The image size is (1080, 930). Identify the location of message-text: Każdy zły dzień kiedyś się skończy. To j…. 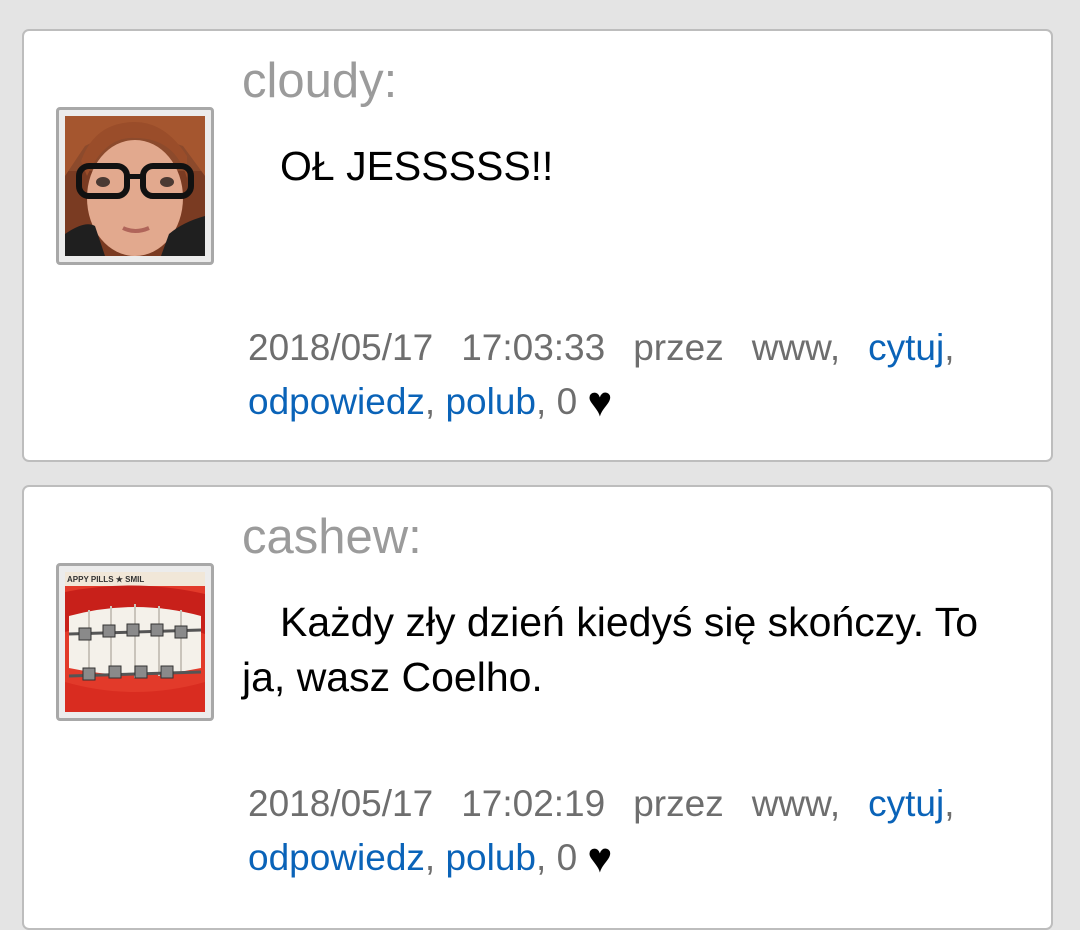
(610, 649).